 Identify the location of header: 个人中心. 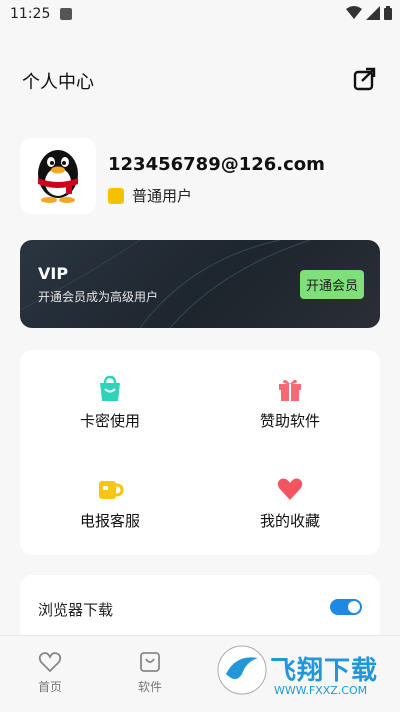
(200, 80).